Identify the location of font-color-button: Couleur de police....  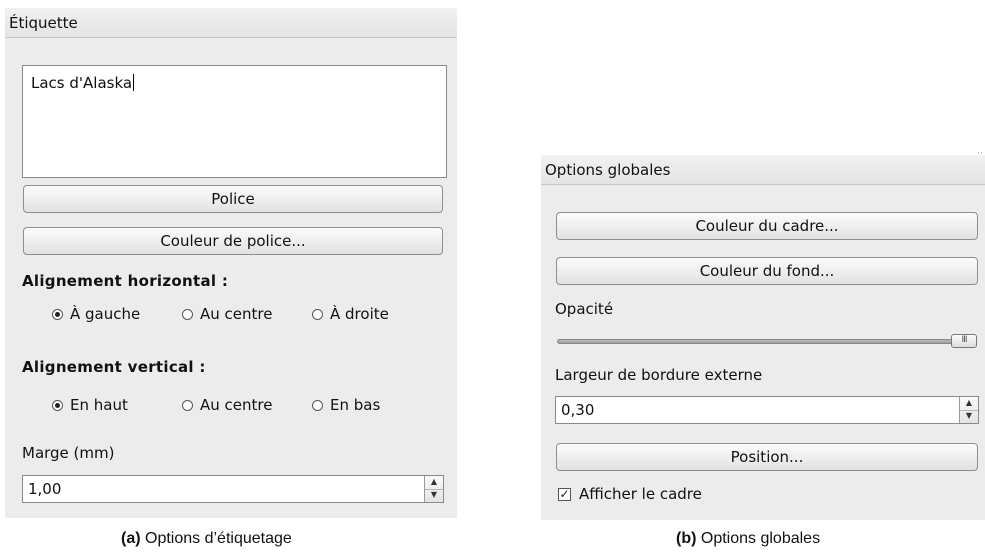
(233, 241).